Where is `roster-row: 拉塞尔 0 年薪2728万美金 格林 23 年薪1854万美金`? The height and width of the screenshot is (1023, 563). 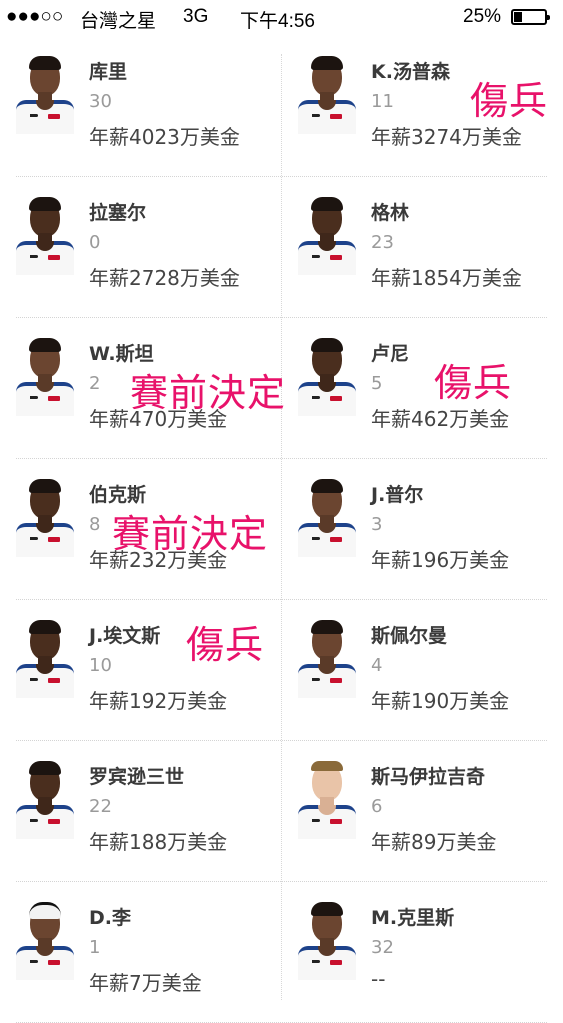
roster-row: 拉塞尔 0 年薪2728万美金 格林 23 年薪1854万美金 is located at coordinates (281, 247).